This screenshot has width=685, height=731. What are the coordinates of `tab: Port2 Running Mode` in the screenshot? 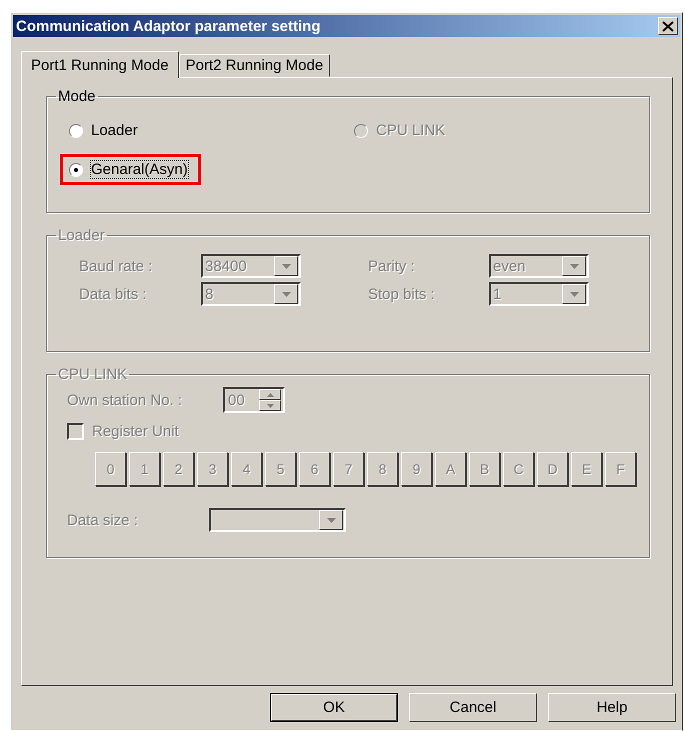 It's located at (254, 65).